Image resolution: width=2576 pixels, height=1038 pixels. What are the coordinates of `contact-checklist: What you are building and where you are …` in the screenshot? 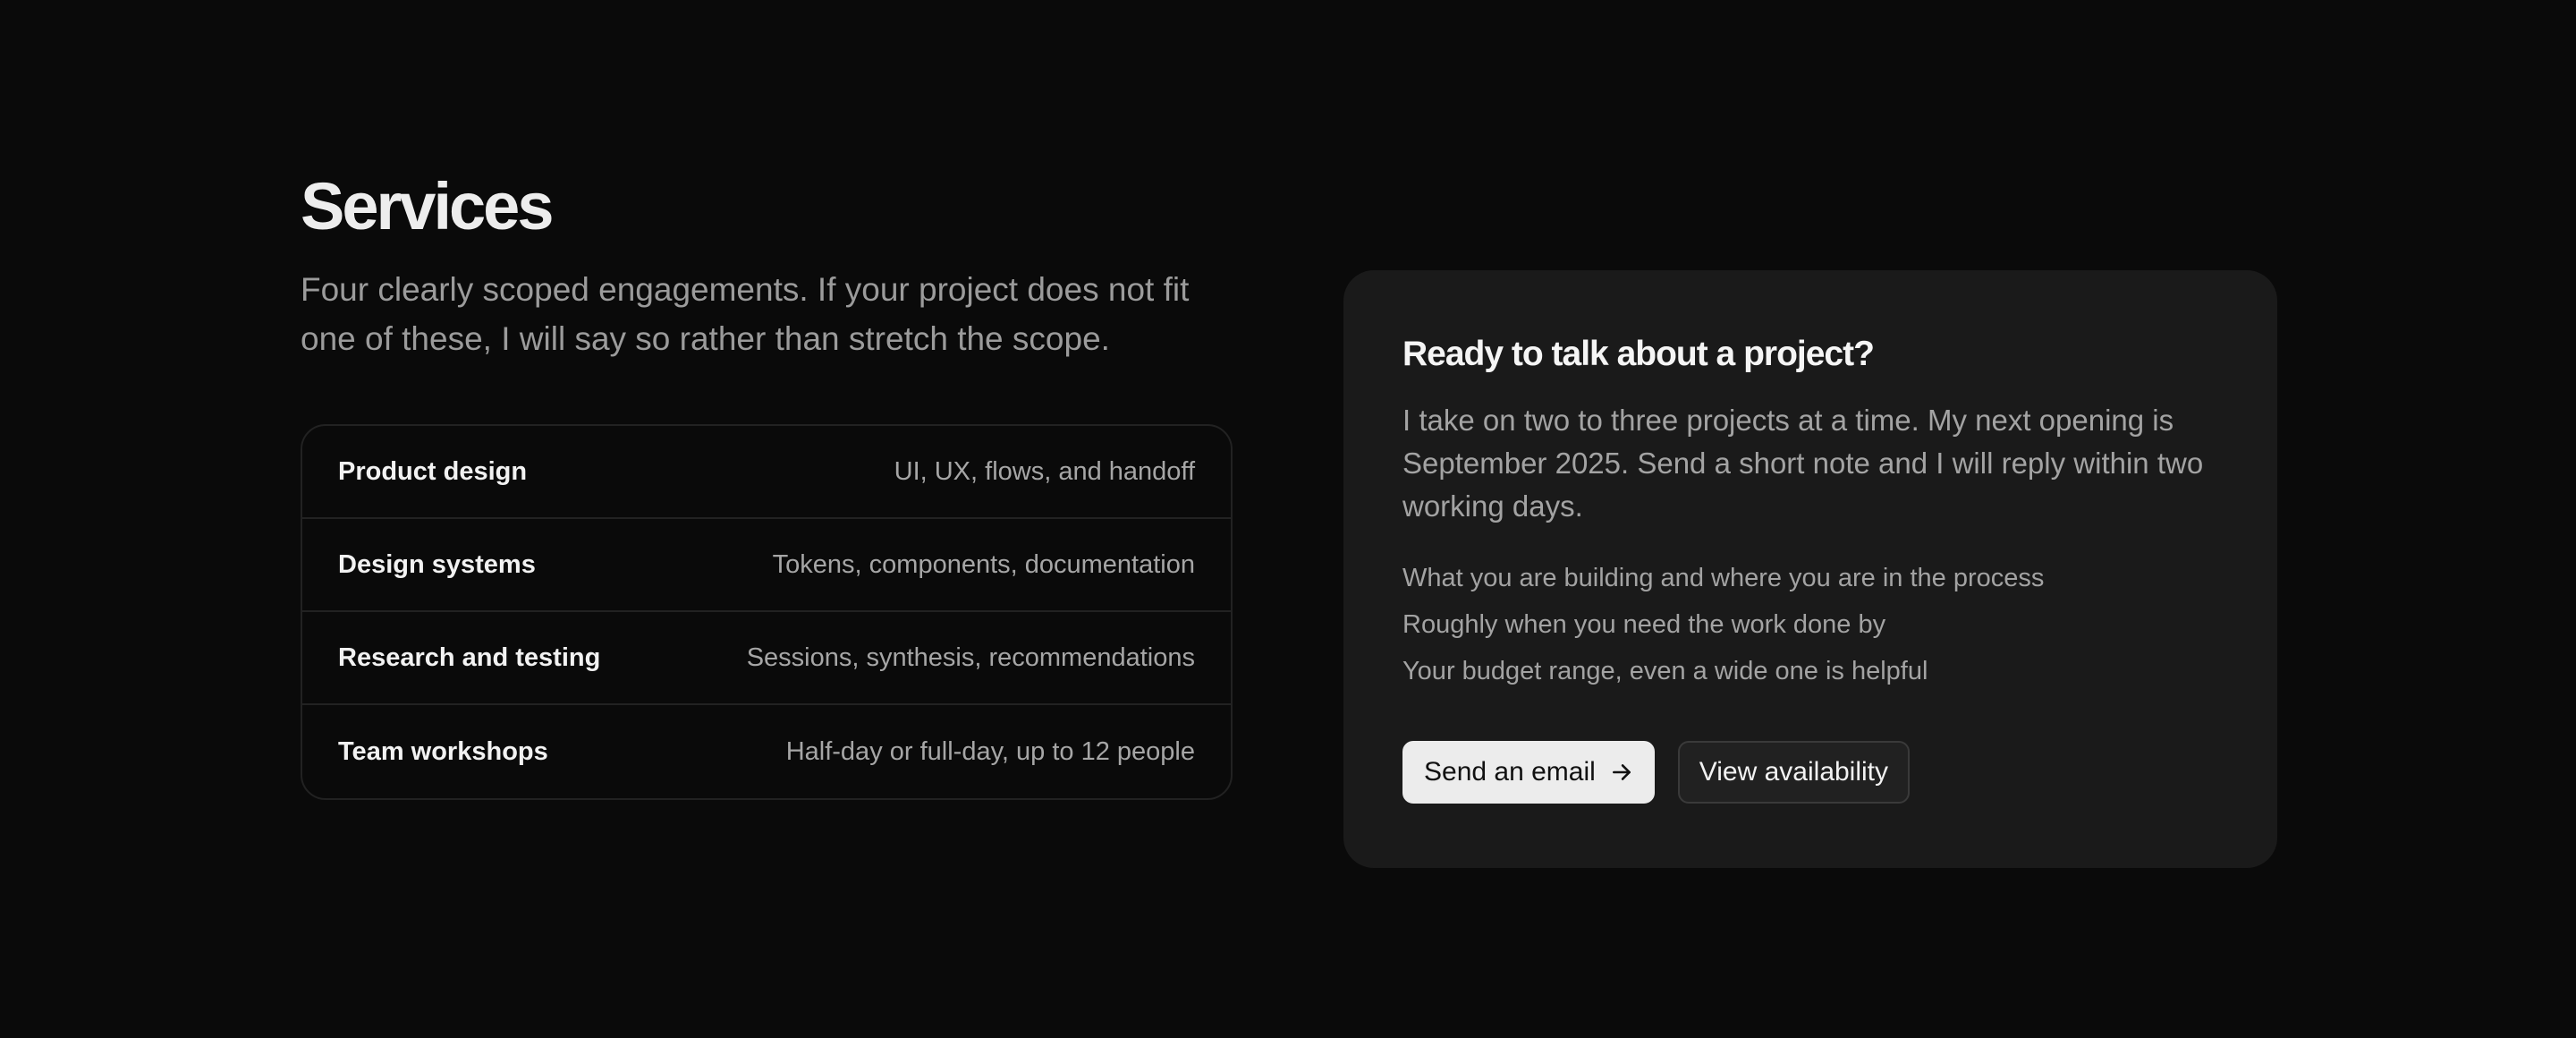 It's located at (1810, 624).